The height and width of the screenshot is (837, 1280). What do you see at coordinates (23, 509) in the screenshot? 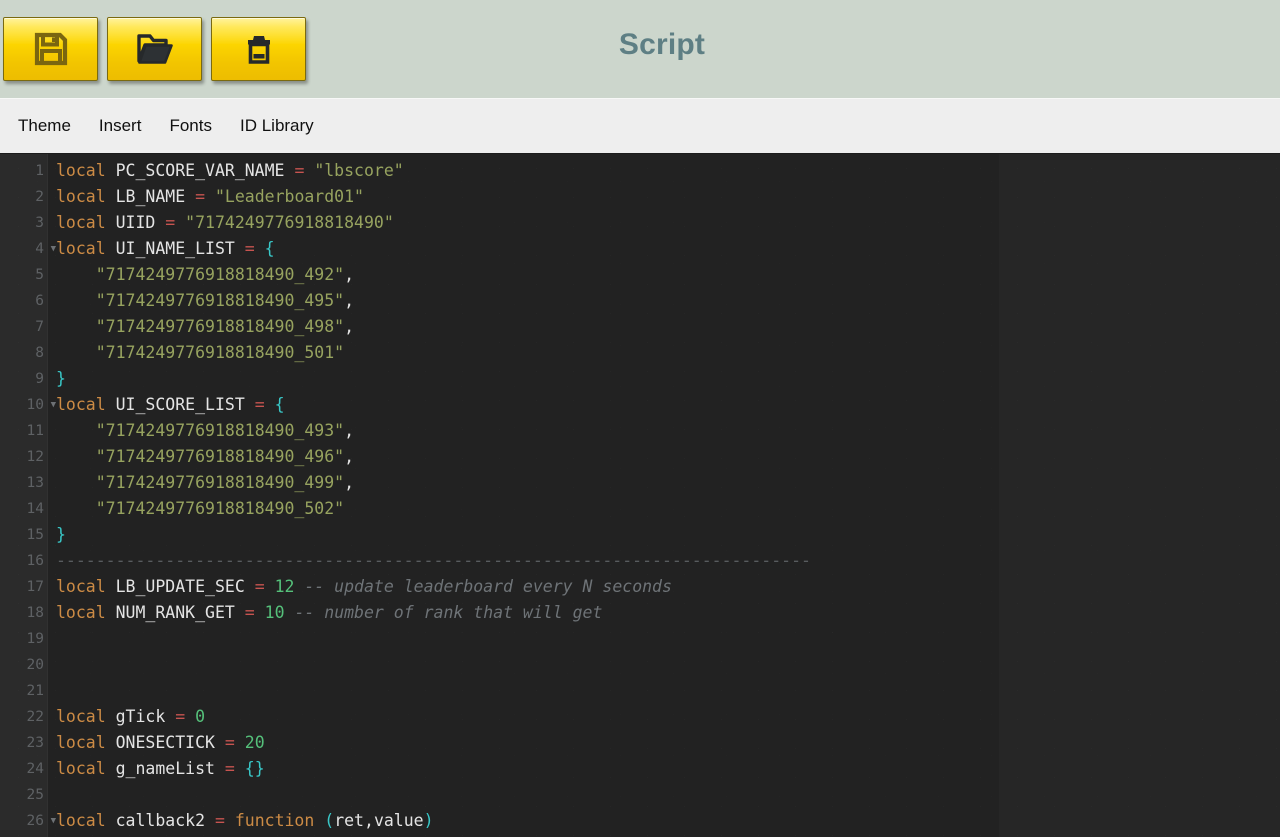
I see `line-number: 14` at bounding box center [23, 509].